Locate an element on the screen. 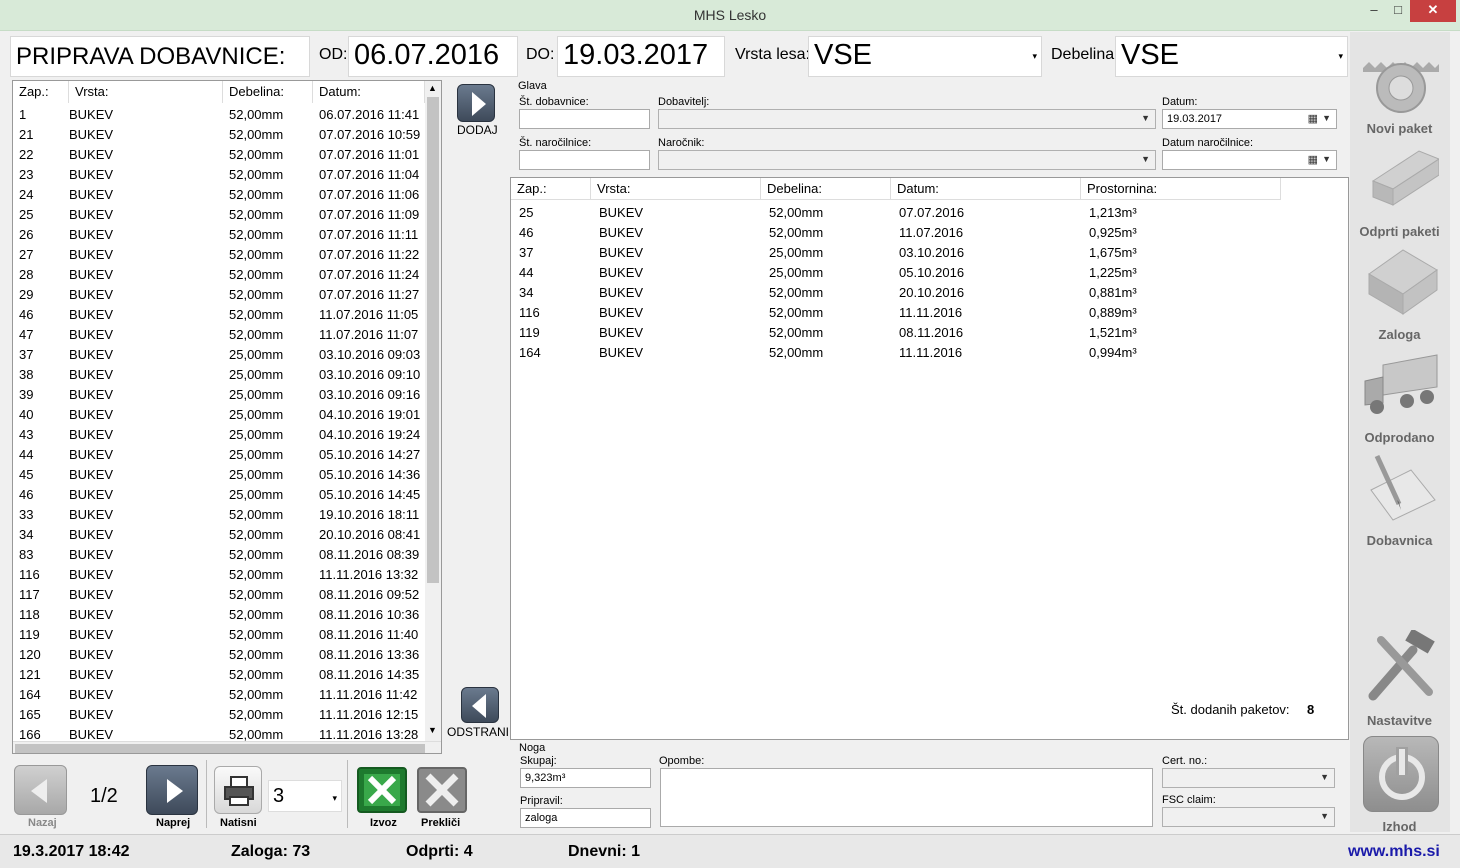  exit-button: Izhod is located at coordinates (1399, 786).